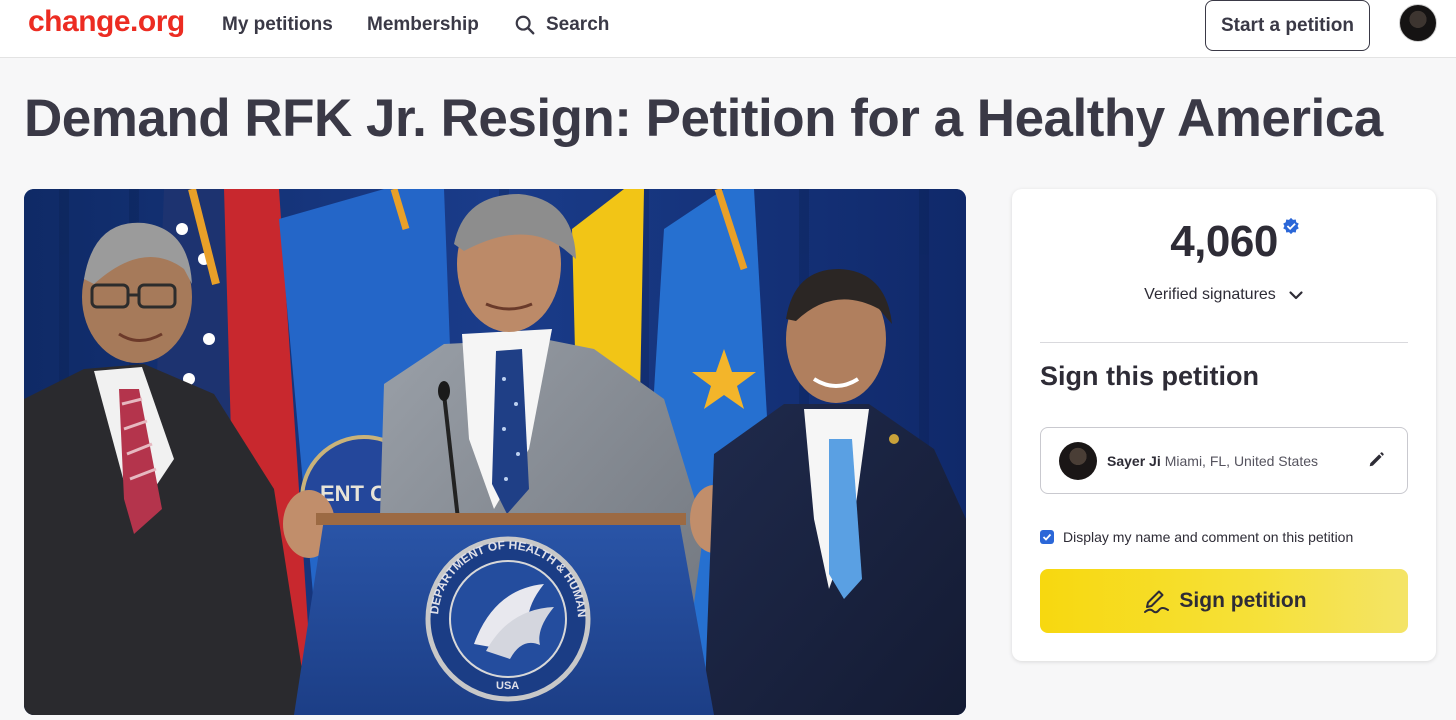 Image resolution: width=1456 pixels, height=720 pixels. I want to click on signer-info-box: Sayer Ji Miami, FL, United States, so click(1224, 460).